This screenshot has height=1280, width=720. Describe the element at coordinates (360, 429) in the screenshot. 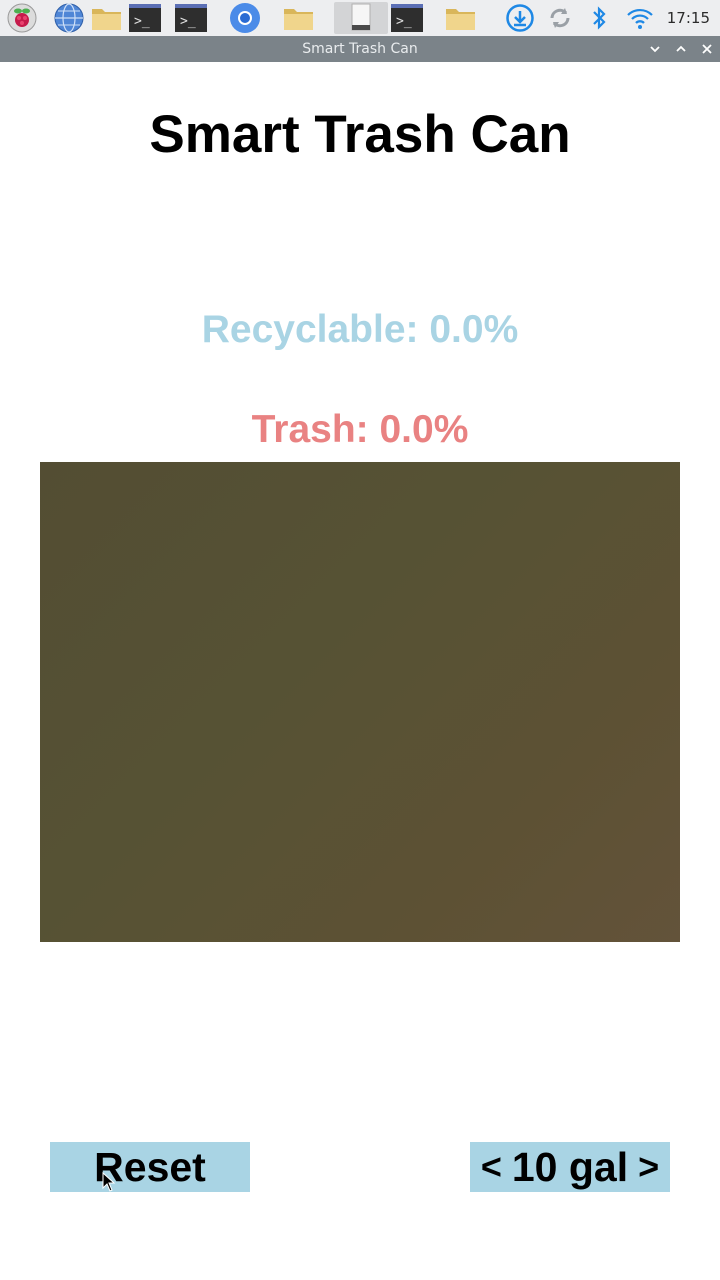

I see `trash-percentage: Trash: 0.0%` at that location.